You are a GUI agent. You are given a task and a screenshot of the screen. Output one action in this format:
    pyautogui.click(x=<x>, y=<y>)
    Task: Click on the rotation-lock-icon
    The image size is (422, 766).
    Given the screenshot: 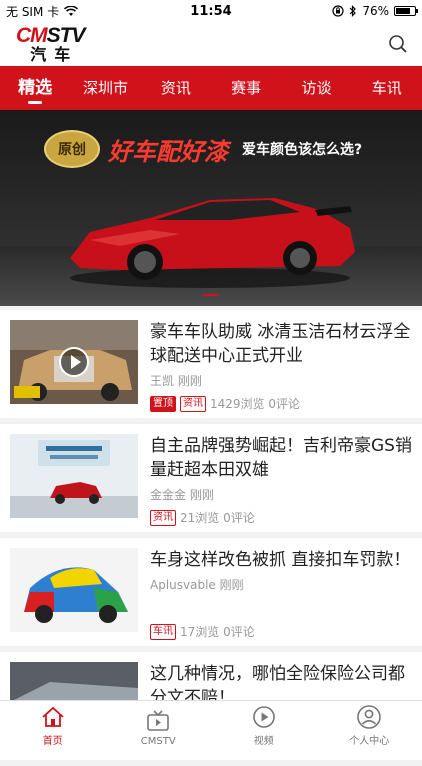 What is the action you would take?
    pyautogui.click(x=338, y=11)
    